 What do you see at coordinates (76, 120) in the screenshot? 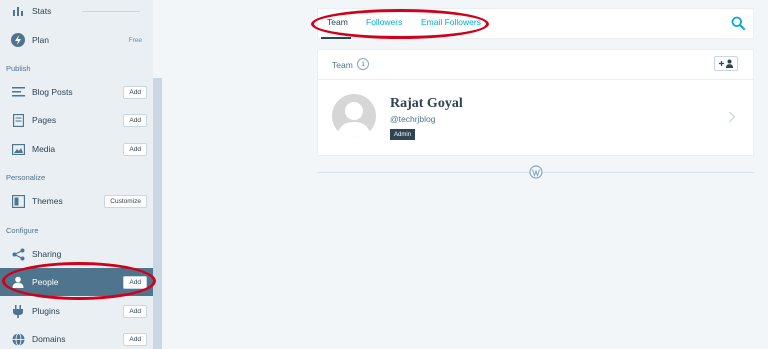
I see `sidebar-item-pages: Pages Add` at bounding box center [76, 120].